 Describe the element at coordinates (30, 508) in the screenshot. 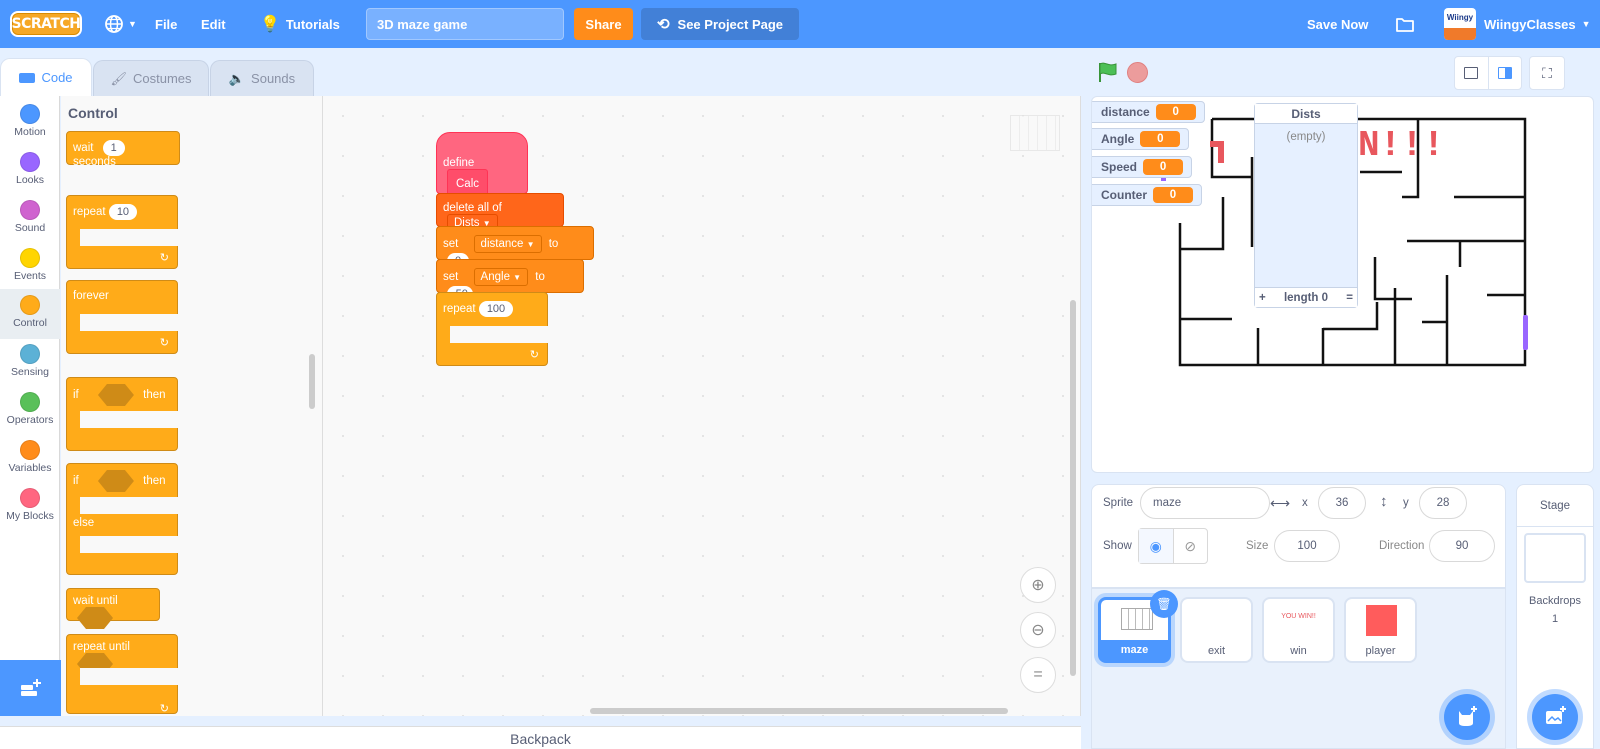

I see `category-my-blocks: My Blocks` at that location.